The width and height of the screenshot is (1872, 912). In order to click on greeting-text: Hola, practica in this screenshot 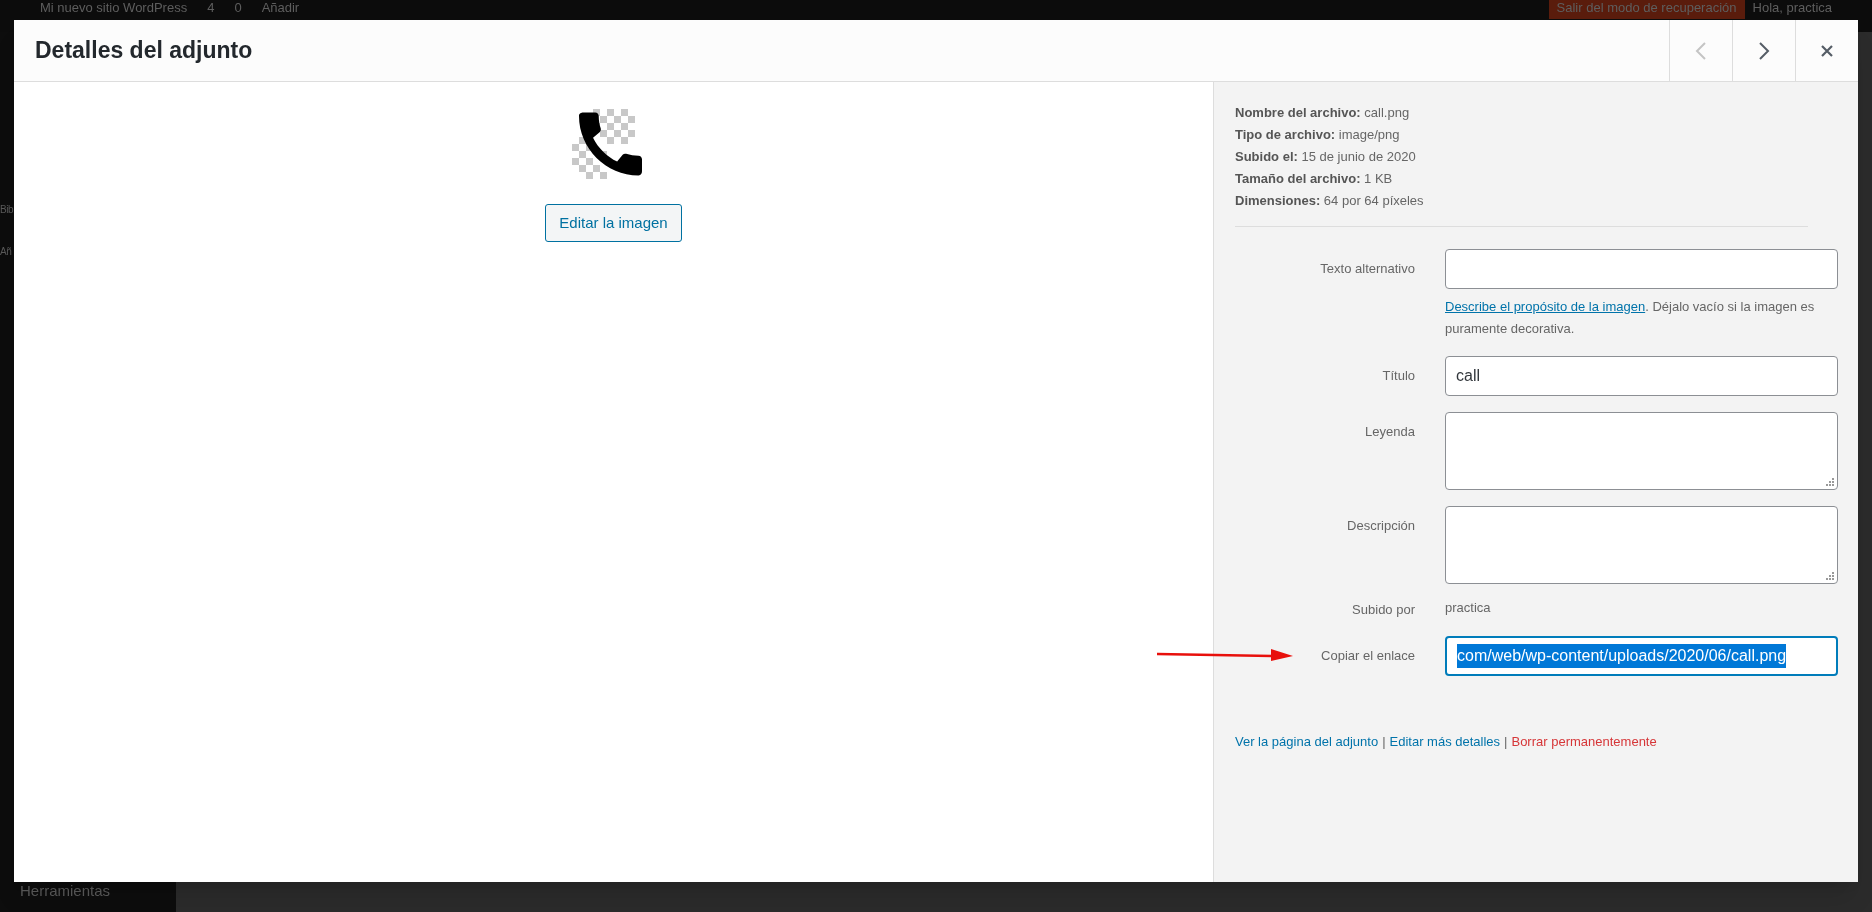, I will do `click(1788, 8)`.